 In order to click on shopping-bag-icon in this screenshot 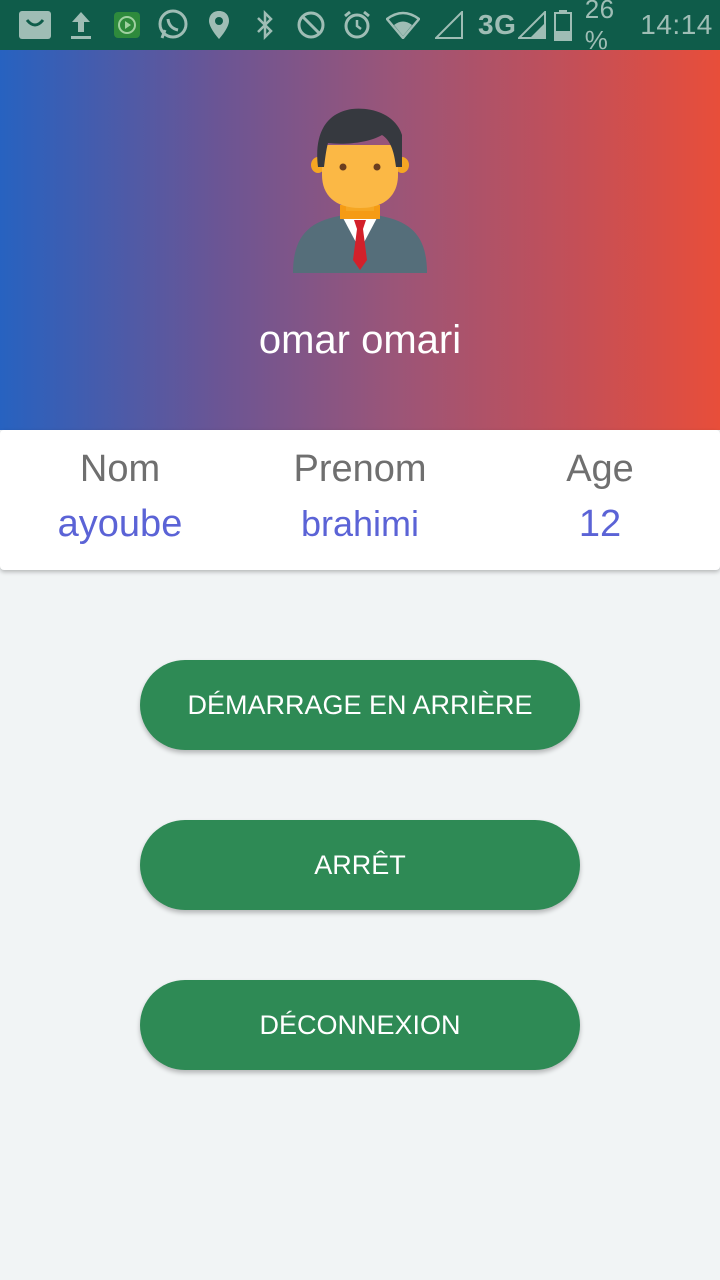, I will do `click(35, 25)`.